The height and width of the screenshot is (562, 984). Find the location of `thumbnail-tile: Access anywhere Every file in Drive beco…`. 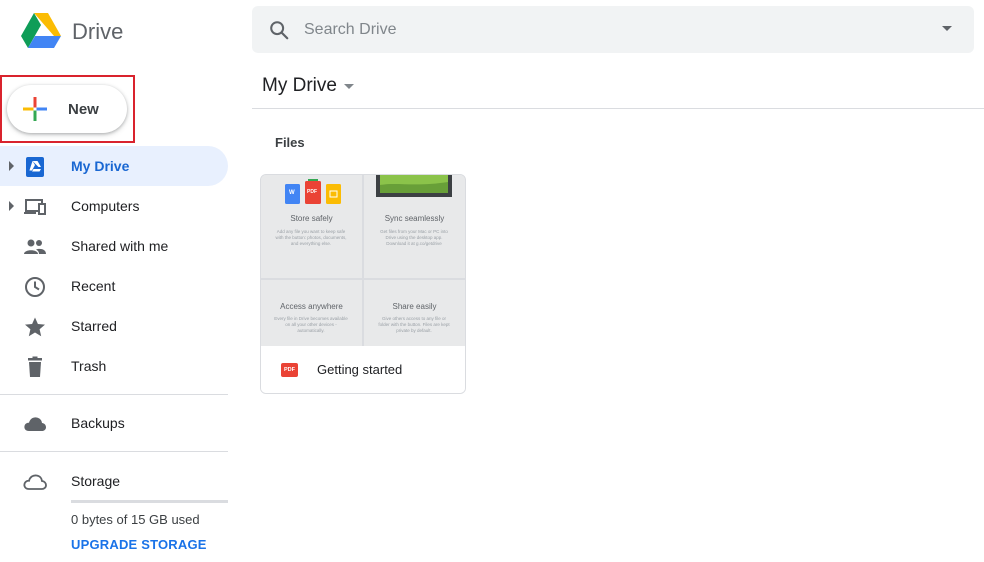

thumbnail-tile: Access anywhere Every file in Drive beco… is located at coordinates (311, 313).